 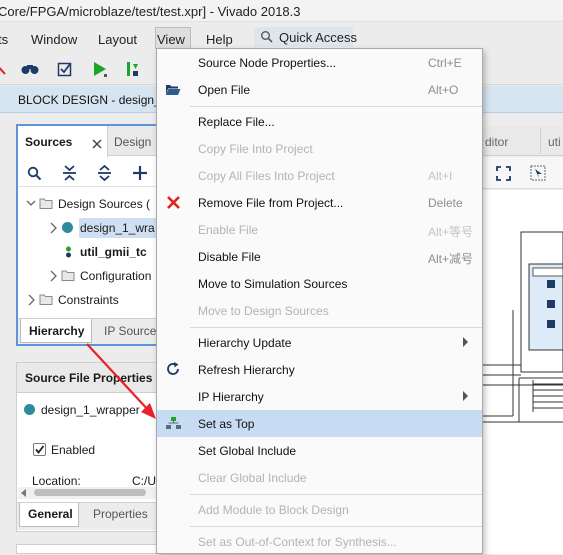 I want to click on tab-properties-label: Properties, so click(x=120, y=514).